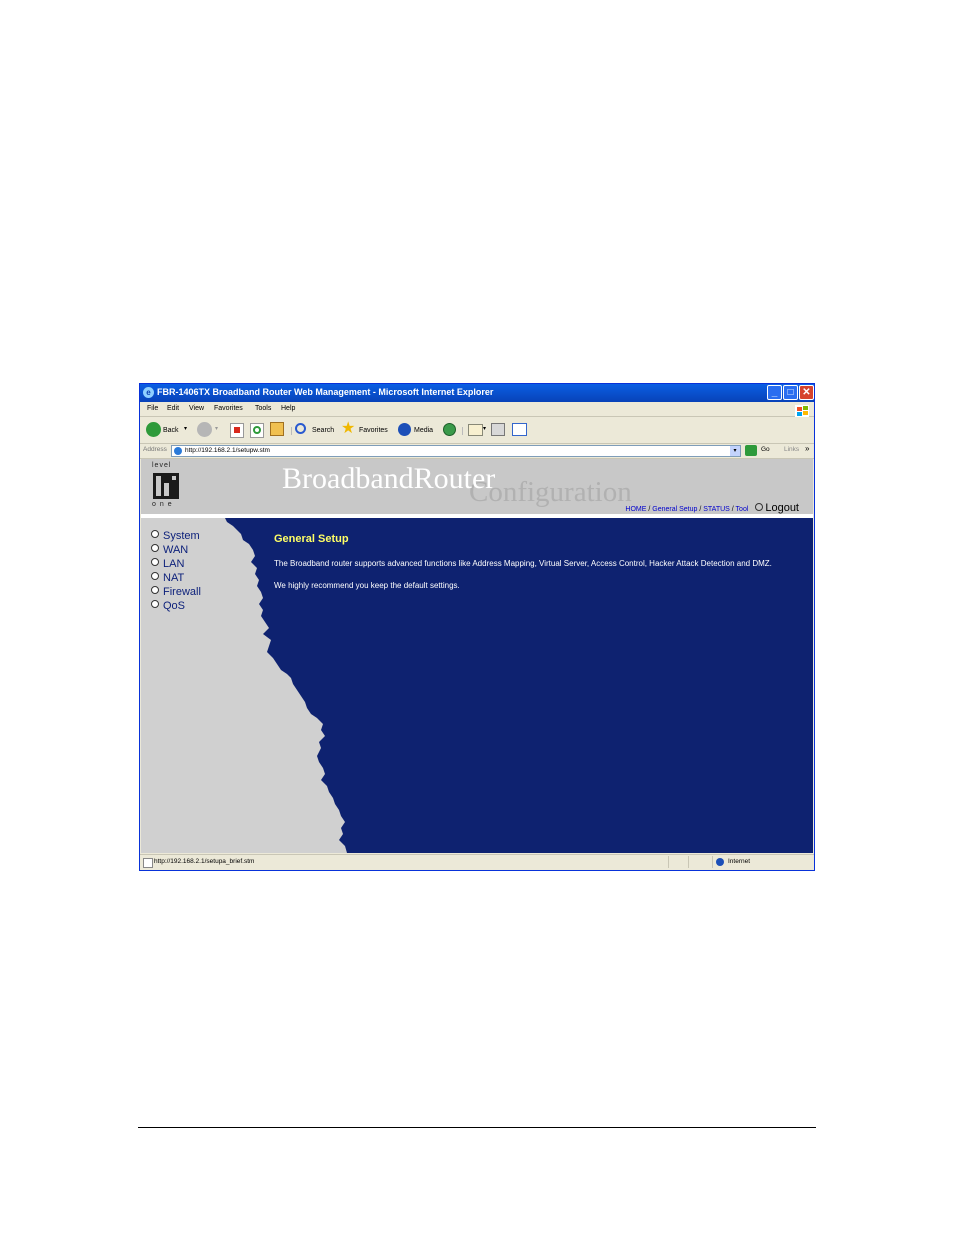 Image resolution: width=954 pixels, height=1235 pixels. What do you see at coordinates (277, 429) in the screenshot?
I see `home-icon` at bounding box center [277, 429].